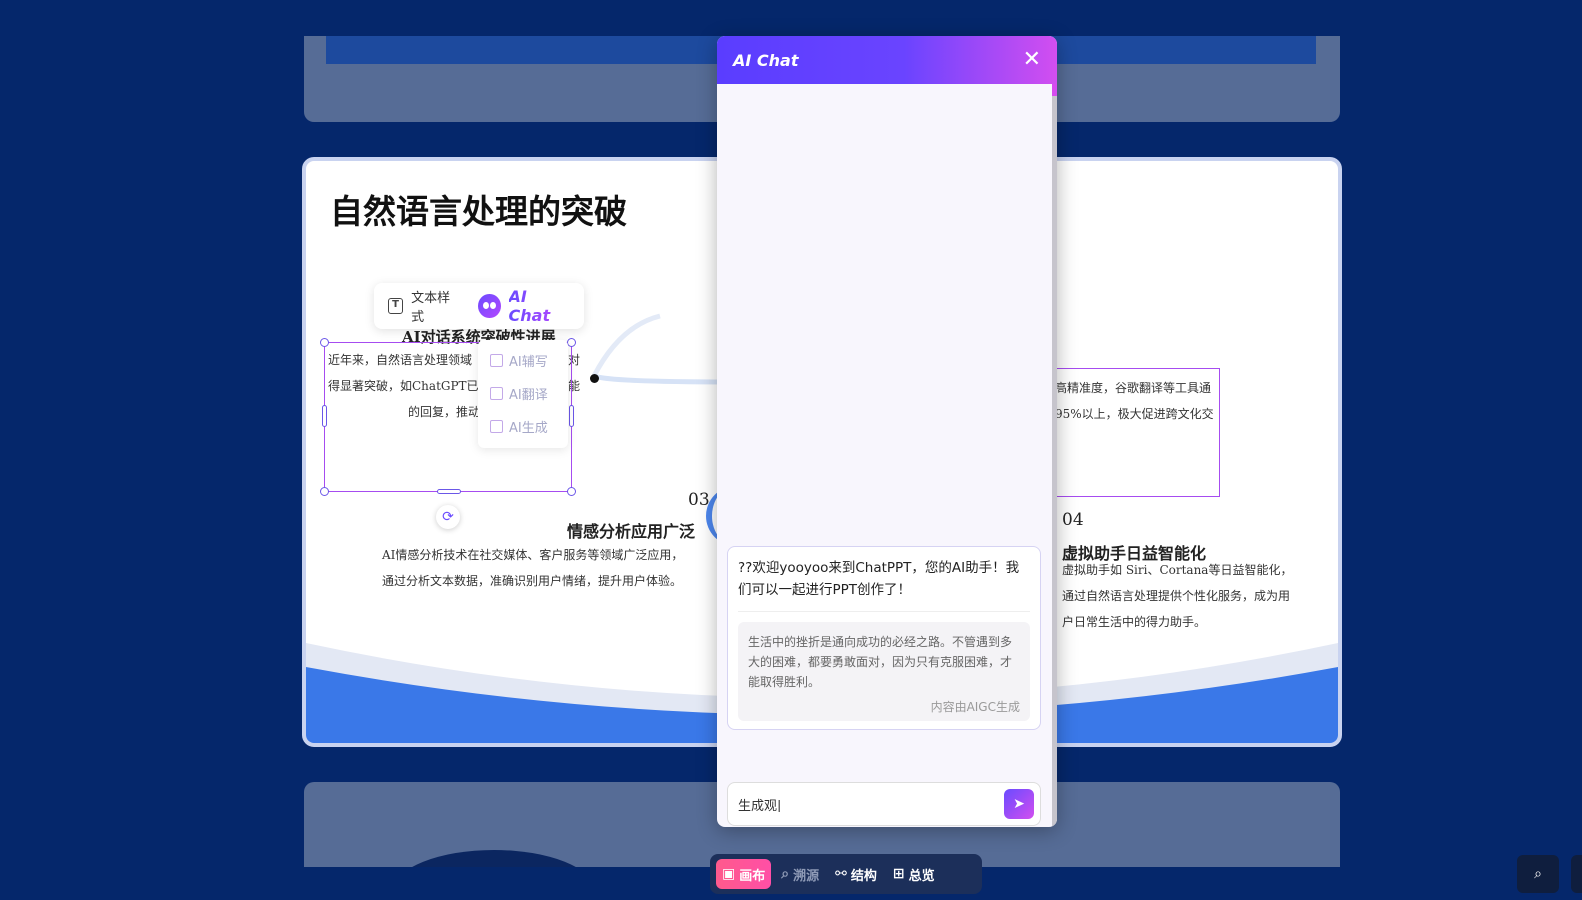 Image resolution: width=1582 pixels, height=900 pixels. Describe the element at coordinates (1538, 874) in the screenshot. I see `search-icon: ⌕` at that location.